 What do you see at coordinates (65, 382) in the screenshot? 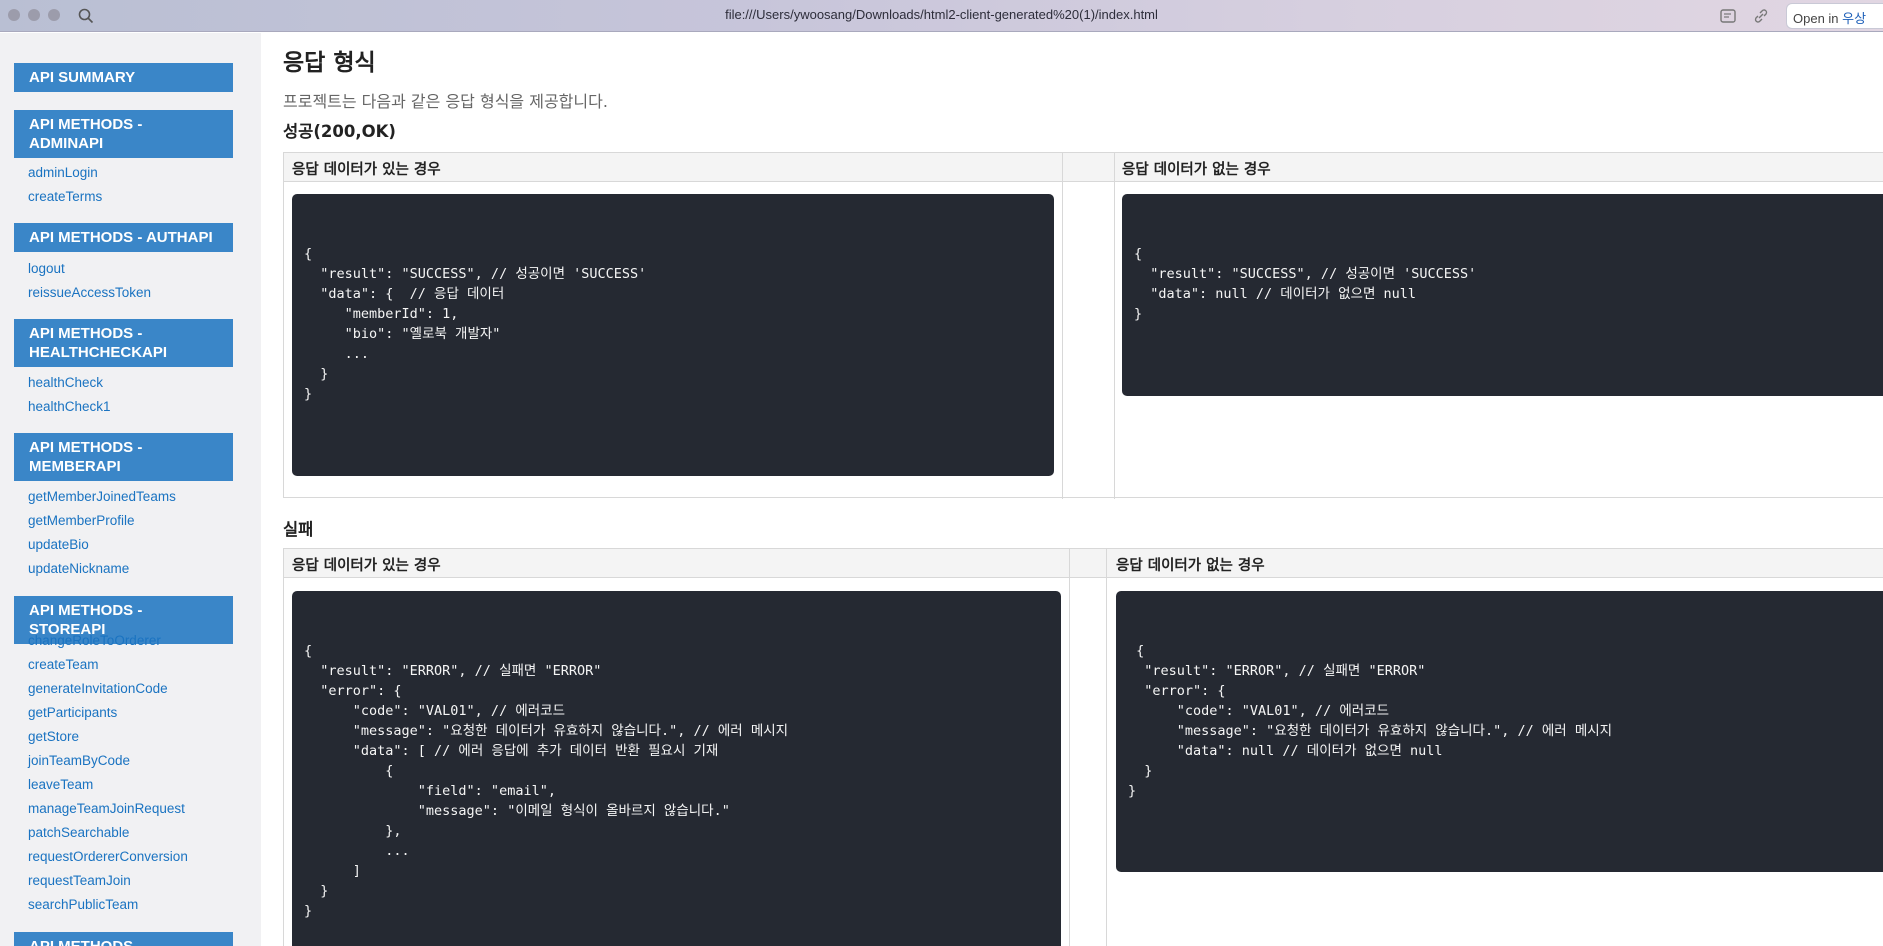
I see `sidebar-link-healthcheck: healthCheck` at bounding box center [65, 382].